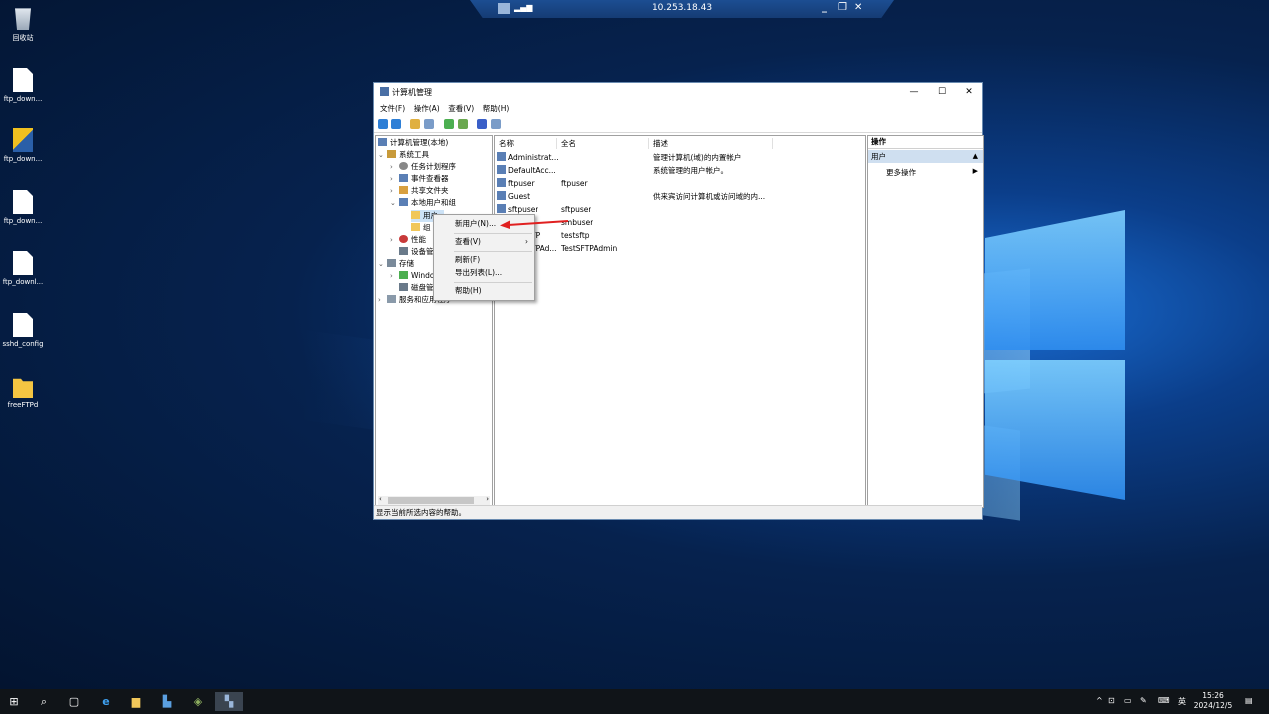 This screenshot has width=1269, height=714. I want to click on submenu-arrow-icon: ▶, so click(975, 171).